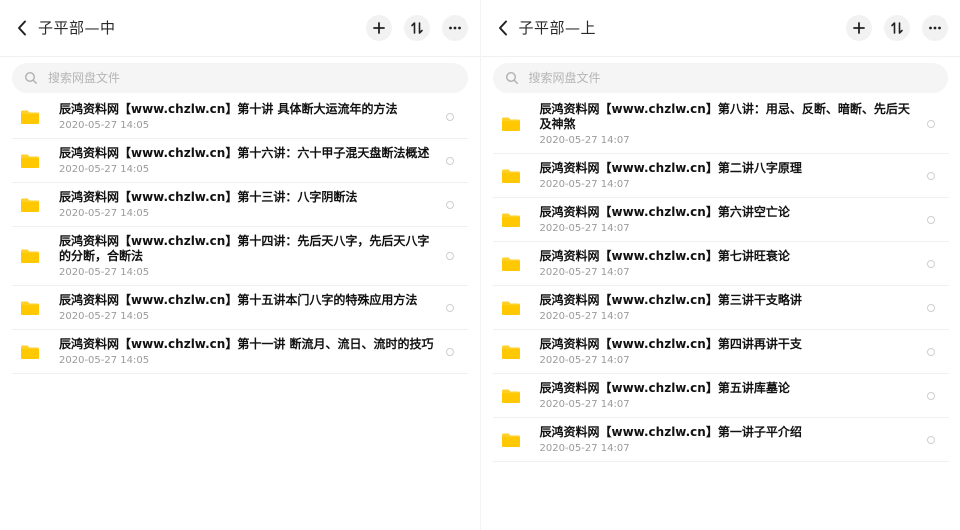 The height and width of the screenshot is (530, 960). I want to click on file-name: 辰鸿资料网【www.chzlw.cn】第一讲子平介绍, so click(670, 432).